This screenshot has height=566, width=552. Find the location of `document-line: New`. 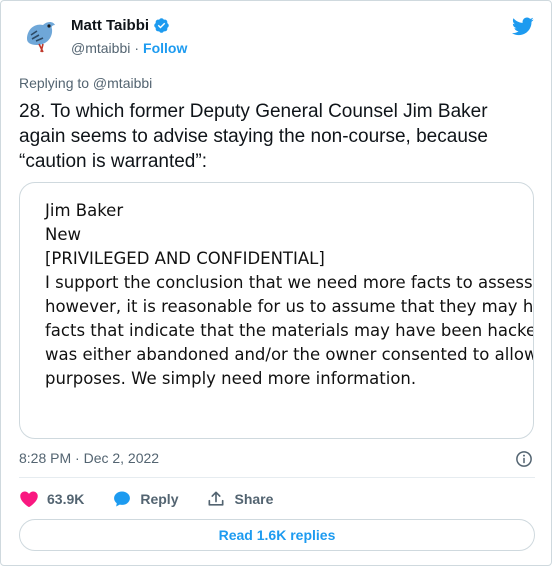

document-line: New is located at coordinates (63, 234).